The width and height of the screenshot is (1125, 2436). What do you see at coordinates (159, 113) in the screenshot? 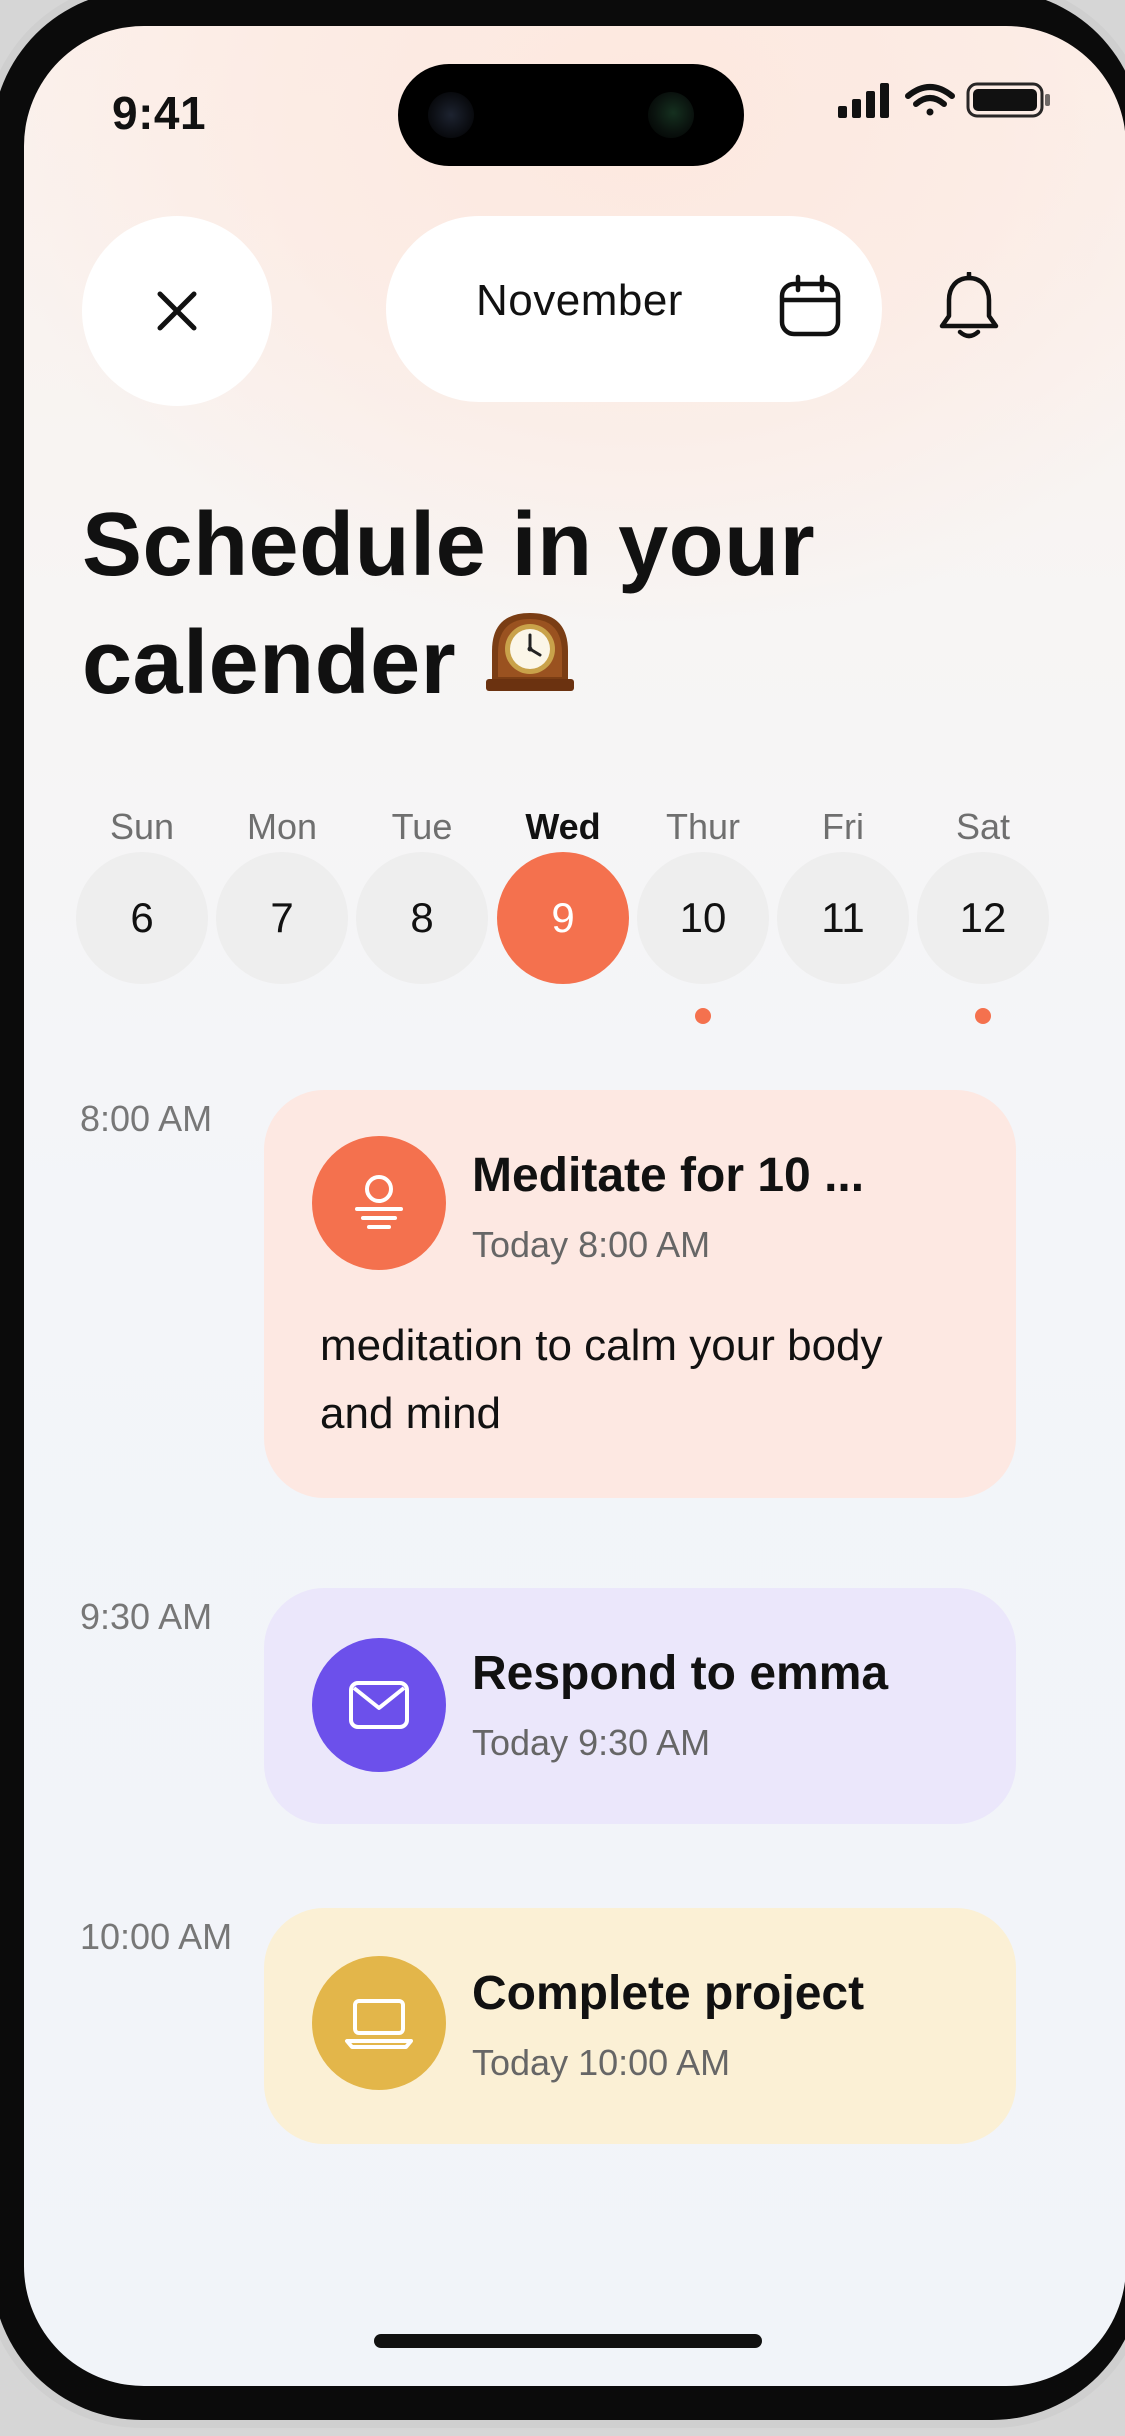
I see `status-time: 9:41` at bounding box center [159, 113].